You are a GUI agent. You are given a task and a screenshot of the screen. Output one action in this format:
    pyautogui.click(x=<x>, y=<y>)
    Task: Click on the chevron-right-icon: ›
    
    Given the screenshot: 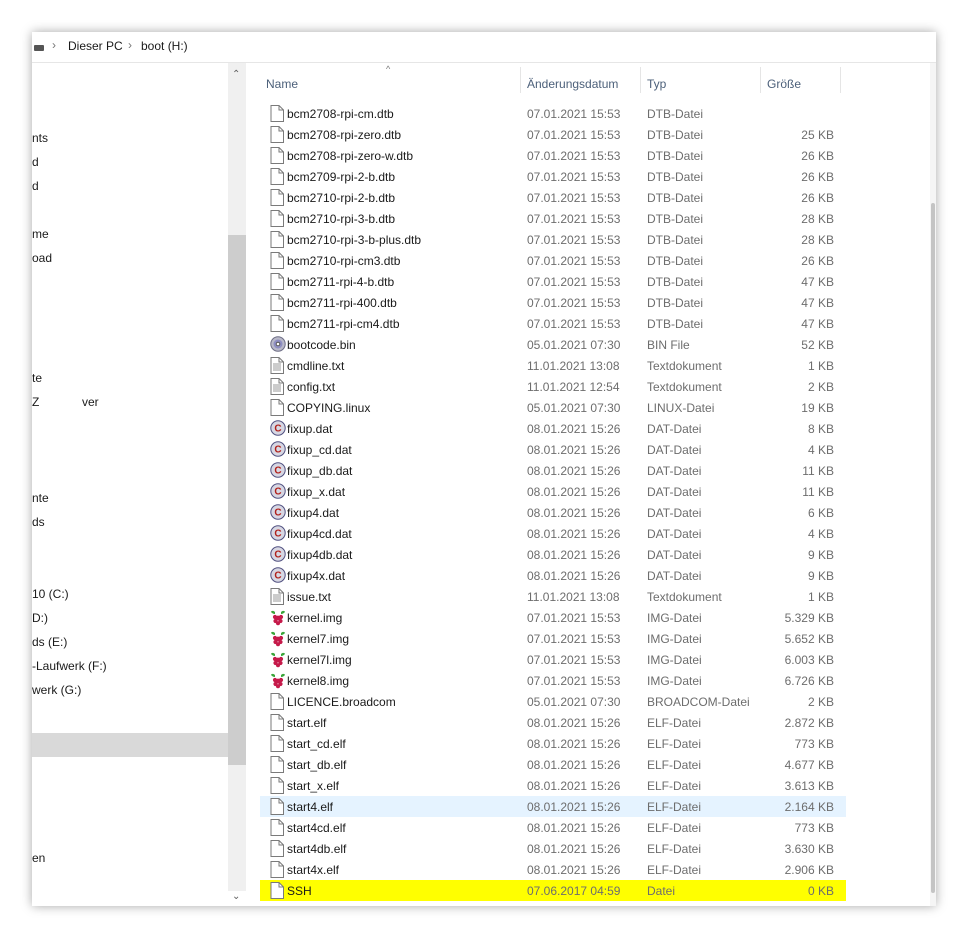 What is the action you would take?
    pyautogui.click(x=130, y=45)
    